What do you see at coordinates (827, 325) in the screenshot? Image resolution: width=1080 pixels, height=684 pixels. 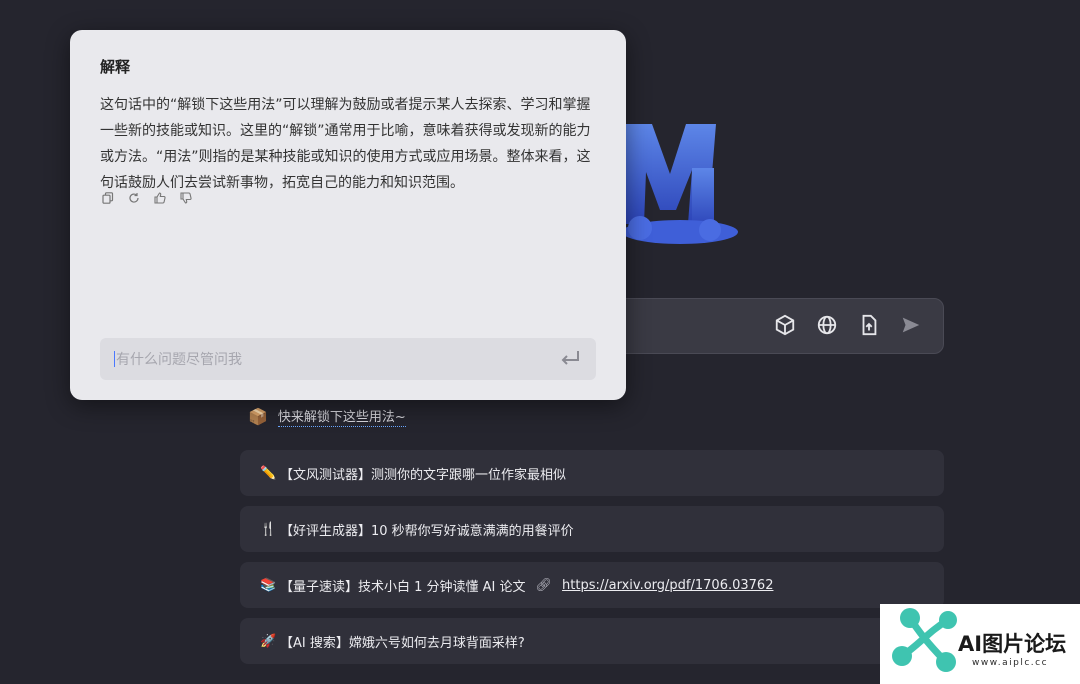 I see `globe-icon` at bounding box center [827, 325].